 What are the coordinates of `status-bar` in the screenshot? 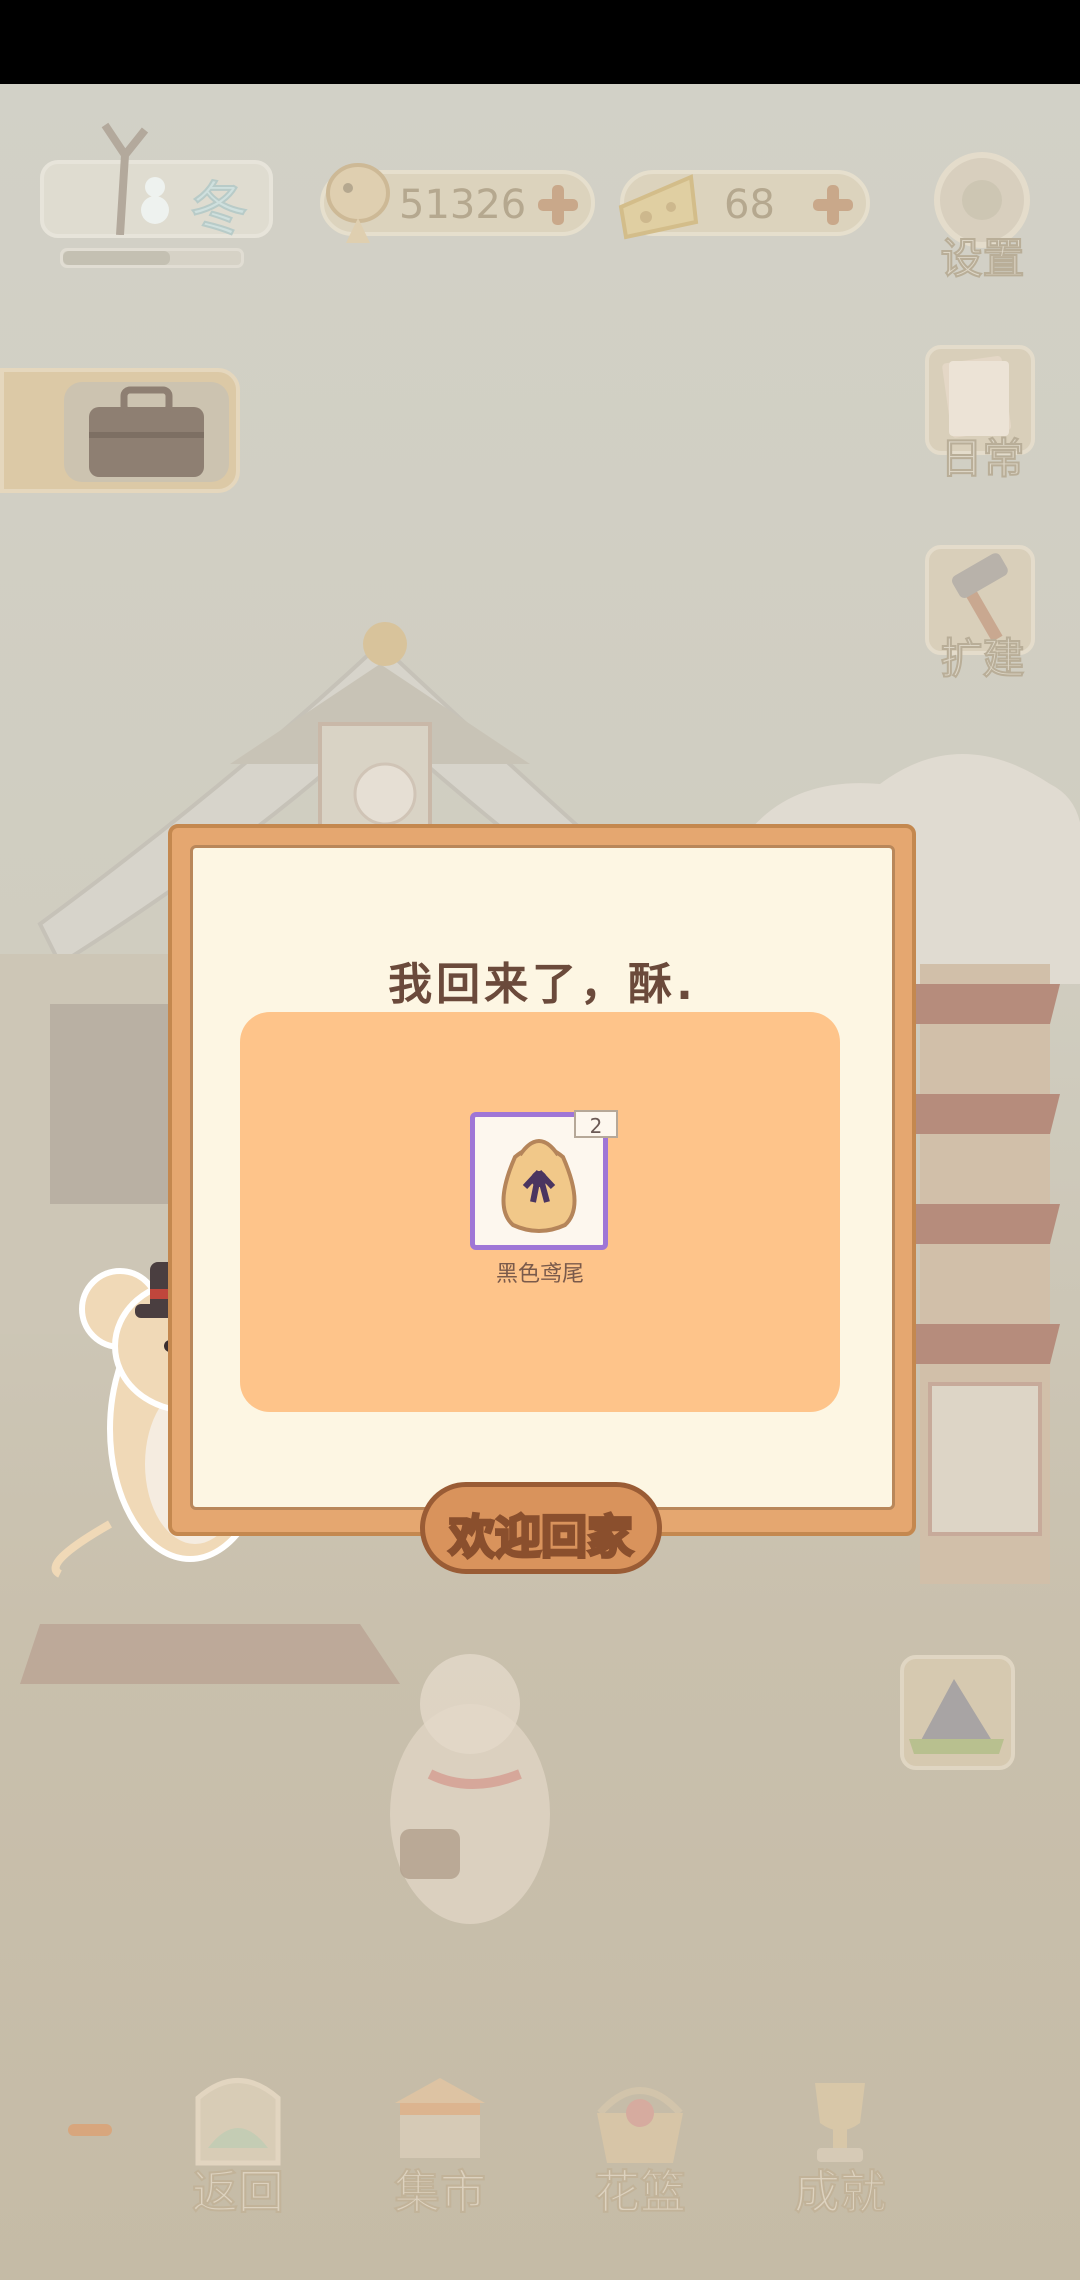 It's located at (540, 42).